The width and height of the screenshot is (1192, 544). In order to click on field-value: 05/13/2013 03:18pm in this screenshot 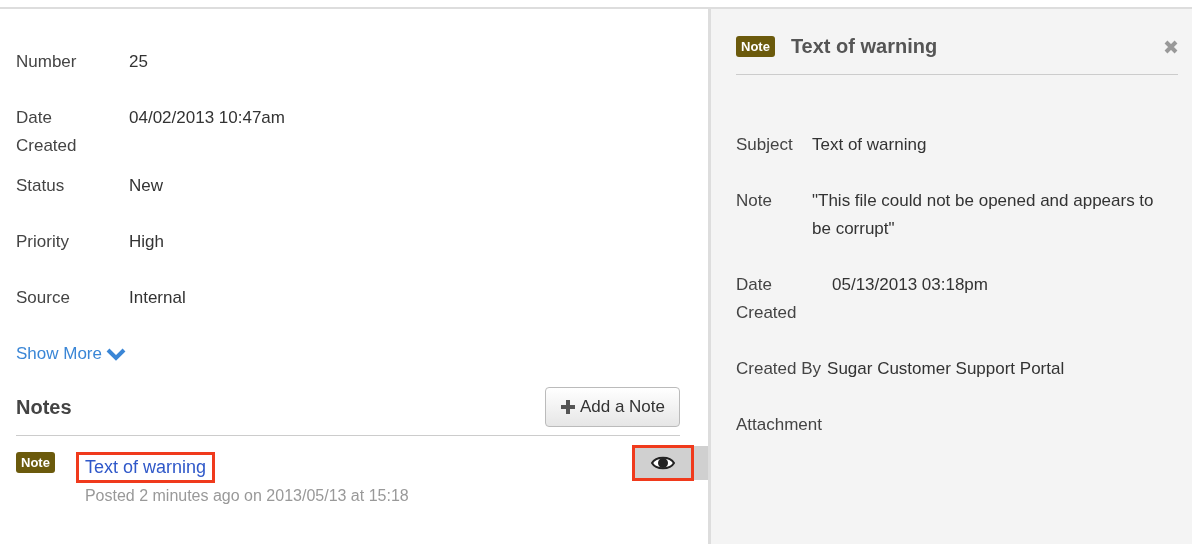, I will do `click(910, 285)`.